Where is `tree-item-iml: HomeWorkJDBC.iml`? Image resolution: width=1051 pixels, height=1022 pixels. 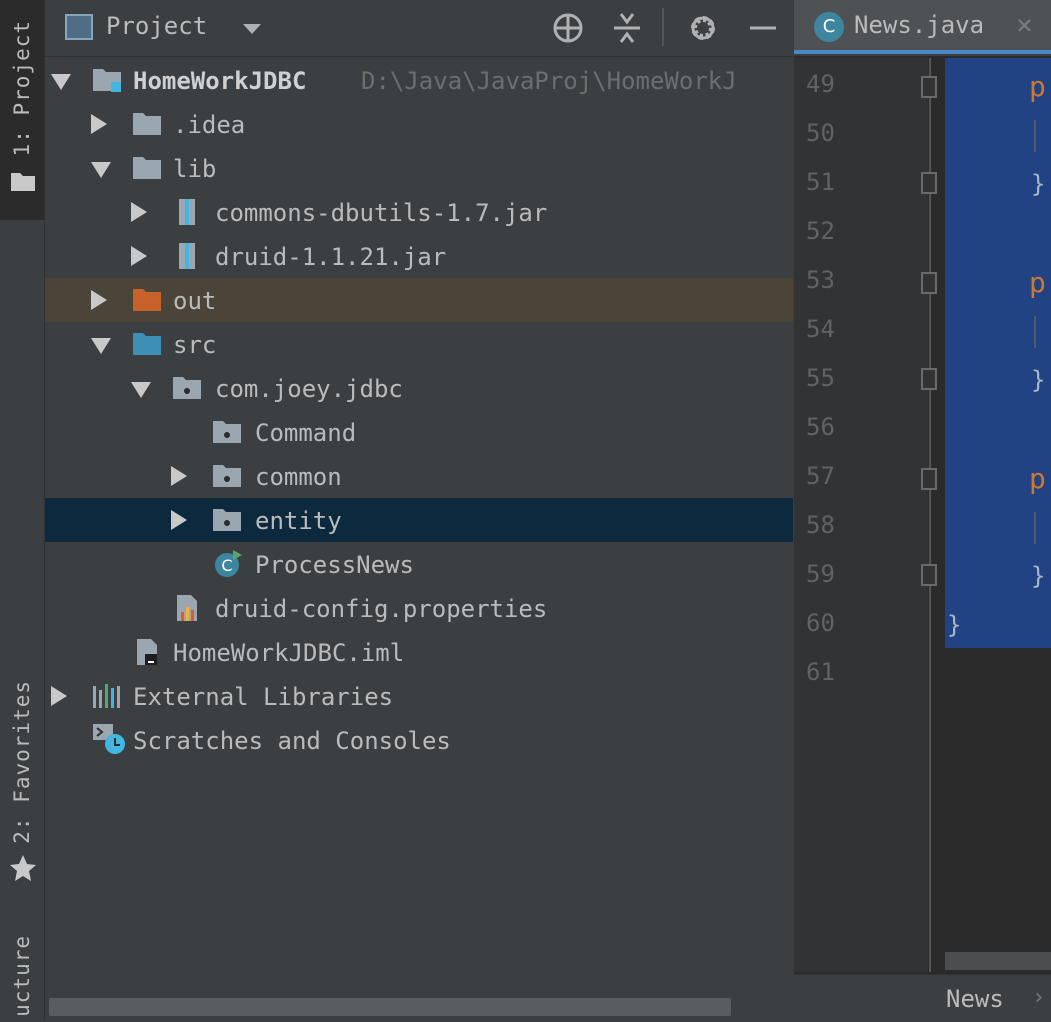
tree-item-iml: HomeWorkJDBC.iml is located at coordinates (419, 652).